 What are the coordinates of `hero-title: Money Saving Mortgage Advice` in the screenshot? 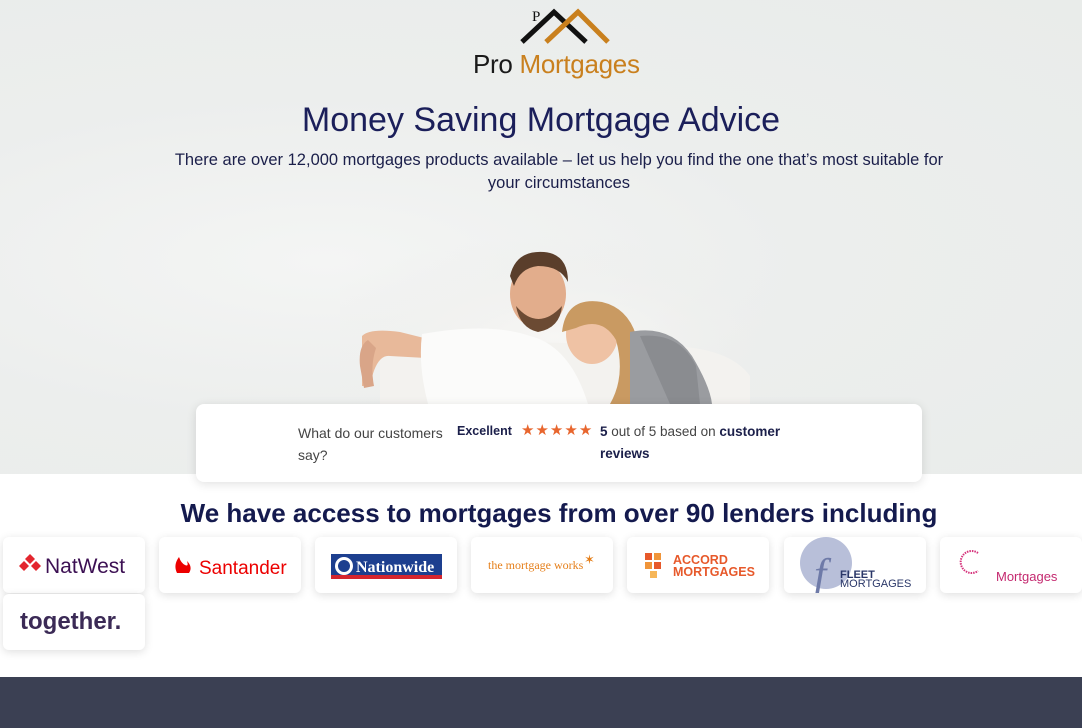 It's located at (541, 120).